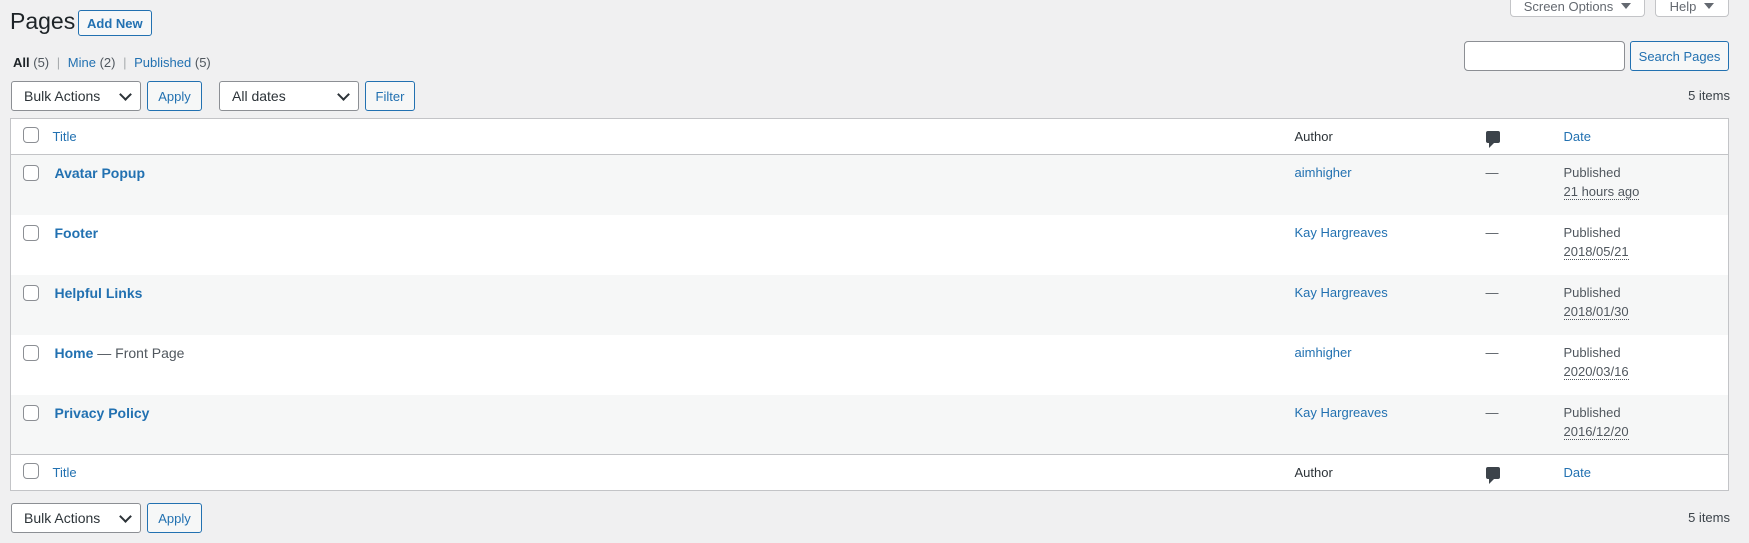 The image size is (1749, 543). What do you see at coordinates (1646, 365) in the screenshot?
I see `row-date-cell: Published 2020/03/16` at bounding box center [1646, 365].